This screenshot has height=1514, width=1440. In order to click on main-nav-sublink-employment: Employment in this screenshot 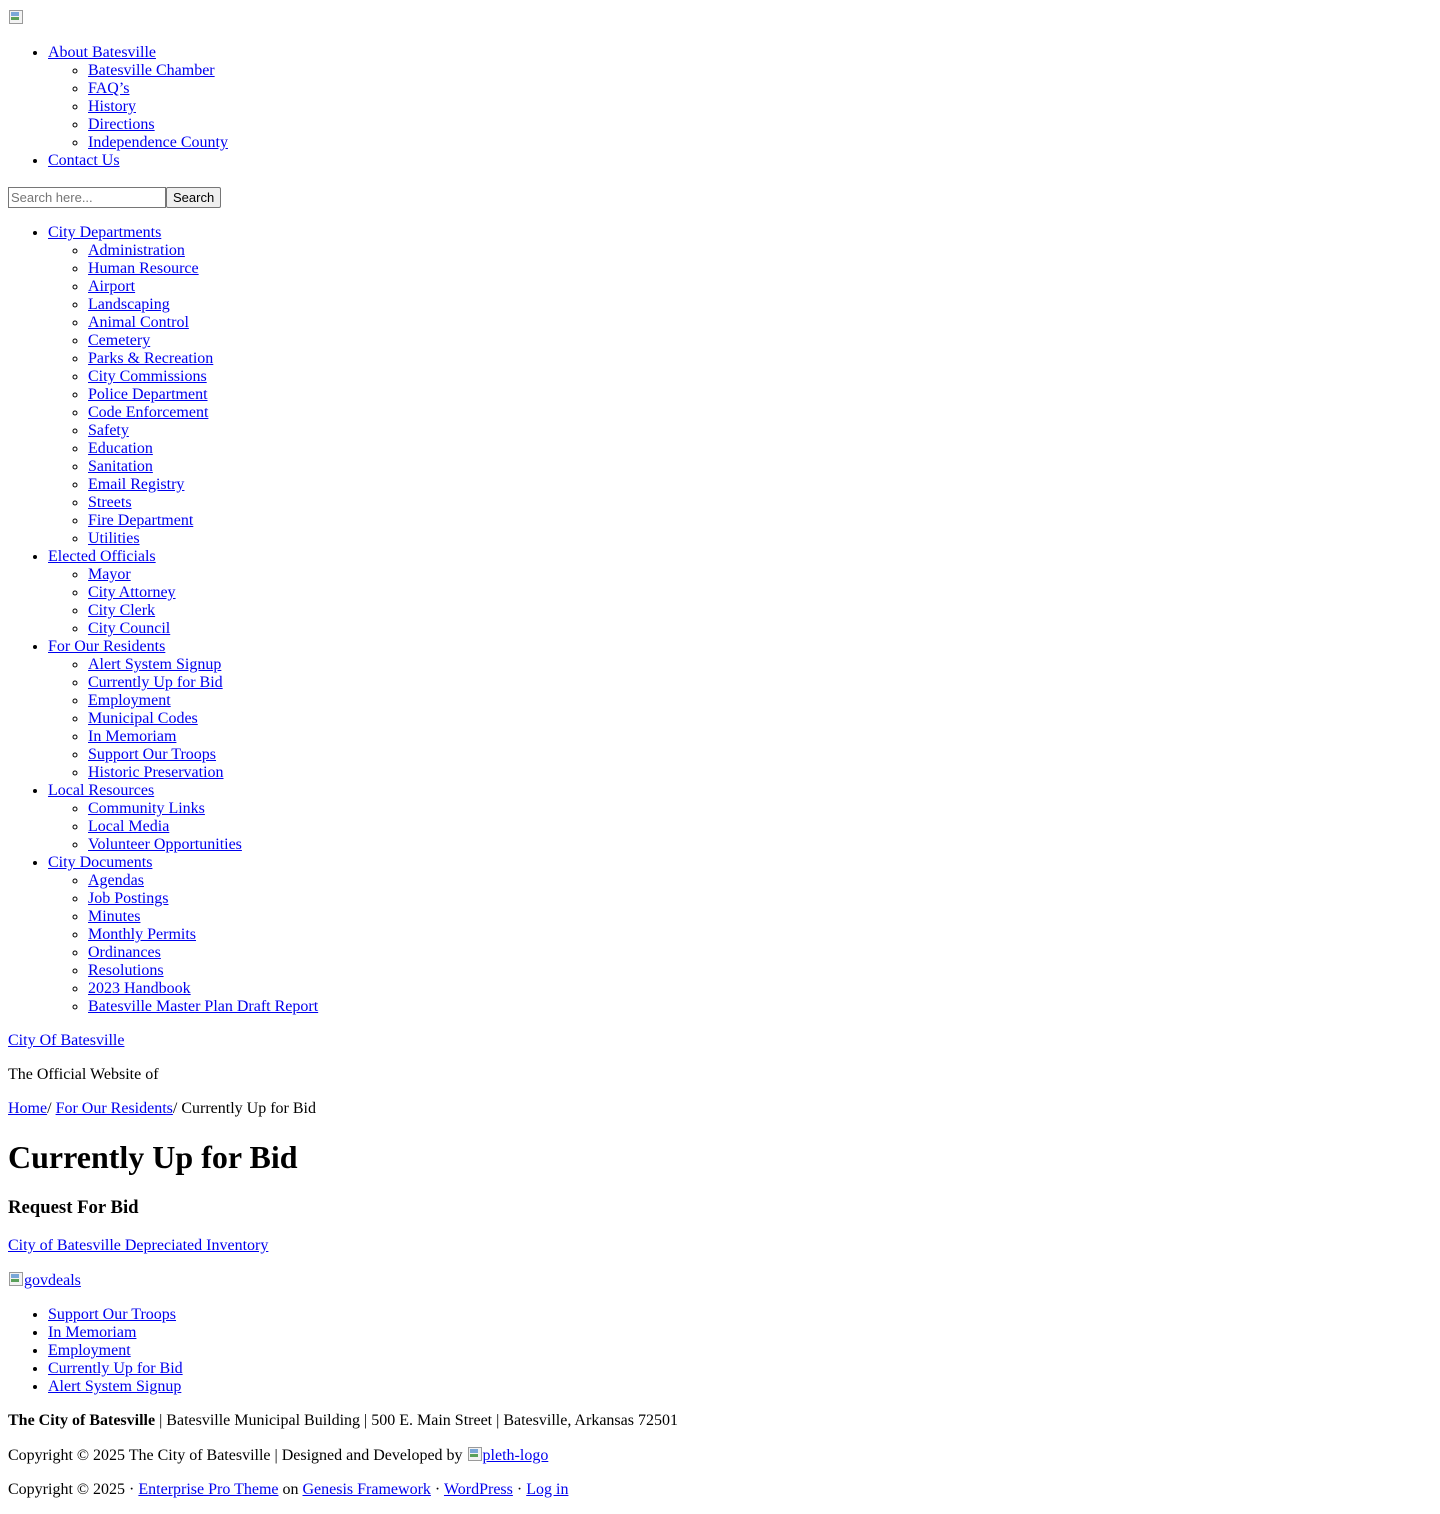, I will do `click(129, 700)`.